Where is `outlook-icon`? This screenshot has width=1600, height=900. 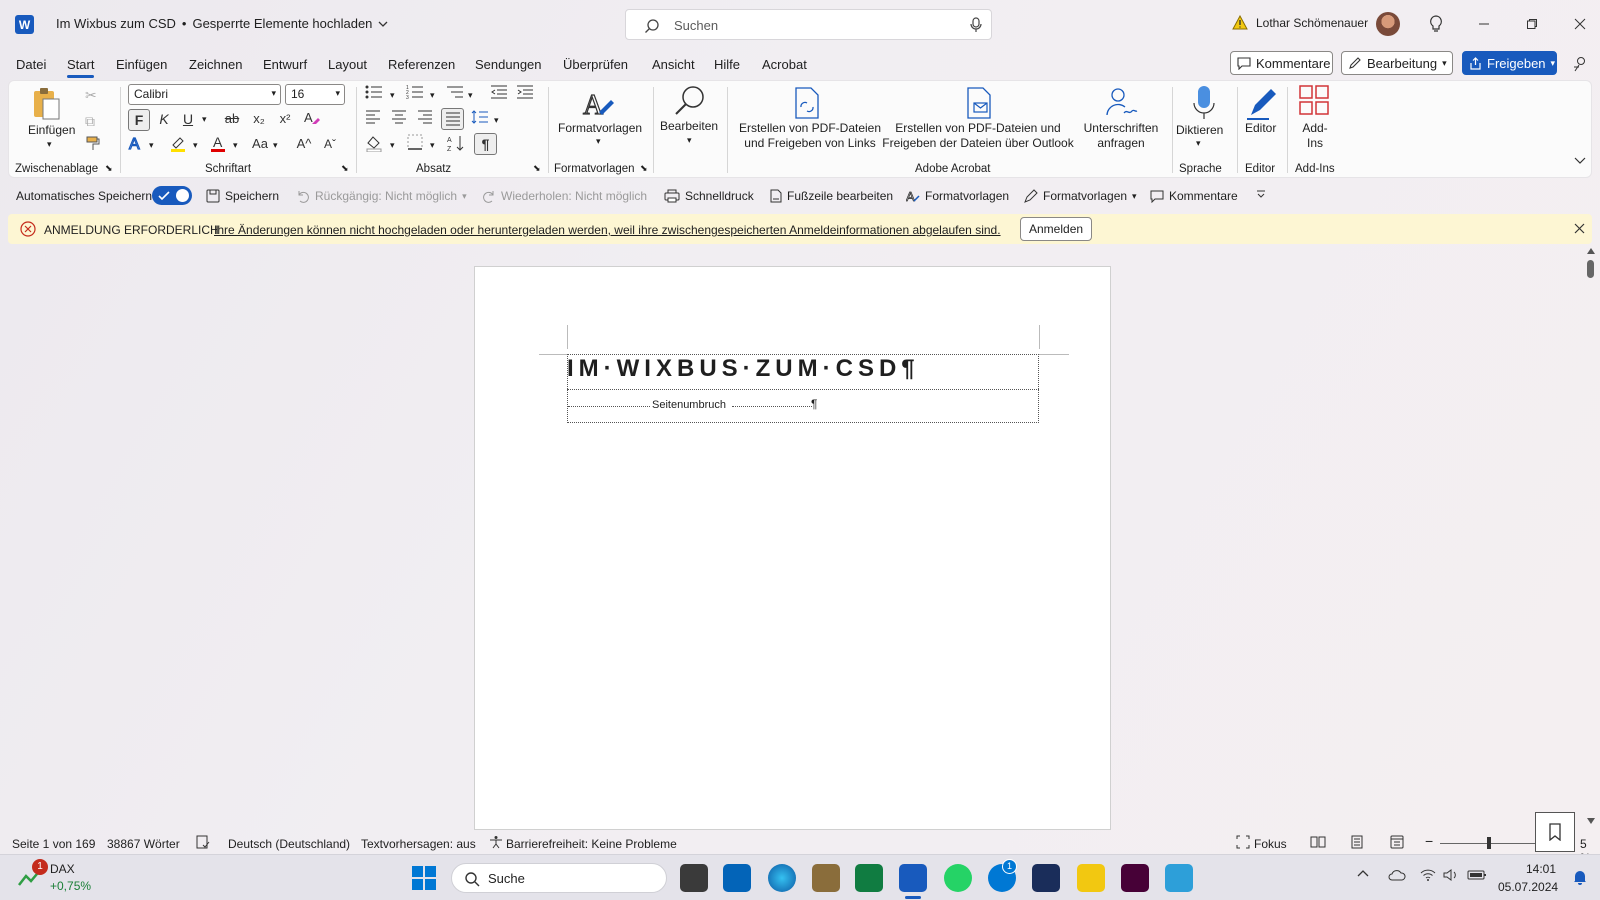 outlook-icon is located at coordinates (737, 878).